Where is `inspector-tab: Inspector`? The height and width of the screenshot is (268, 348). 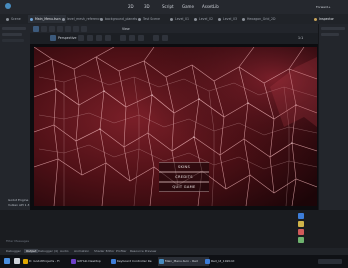 inspector-tab: Inspector is located at coordinates (330, 19).